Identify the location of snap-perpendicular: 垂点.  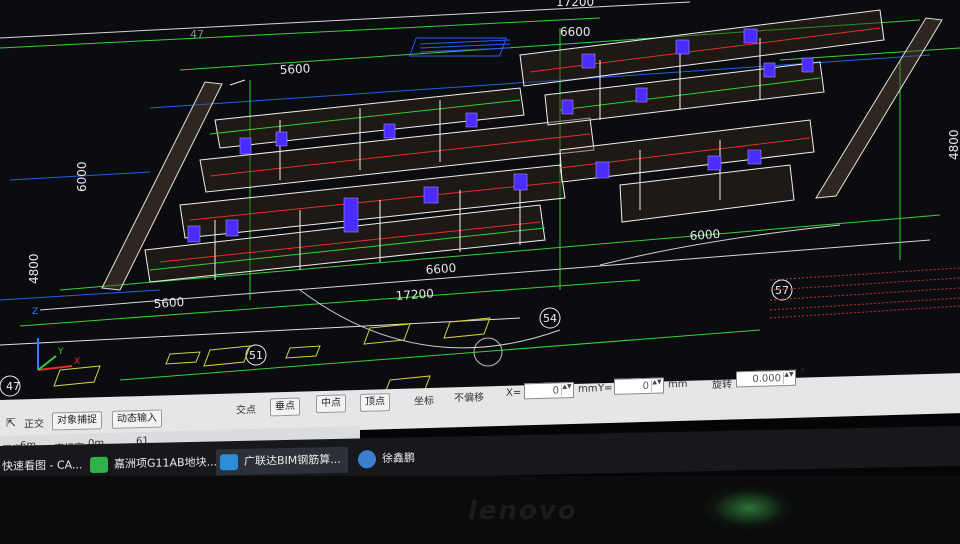
(285, 407).